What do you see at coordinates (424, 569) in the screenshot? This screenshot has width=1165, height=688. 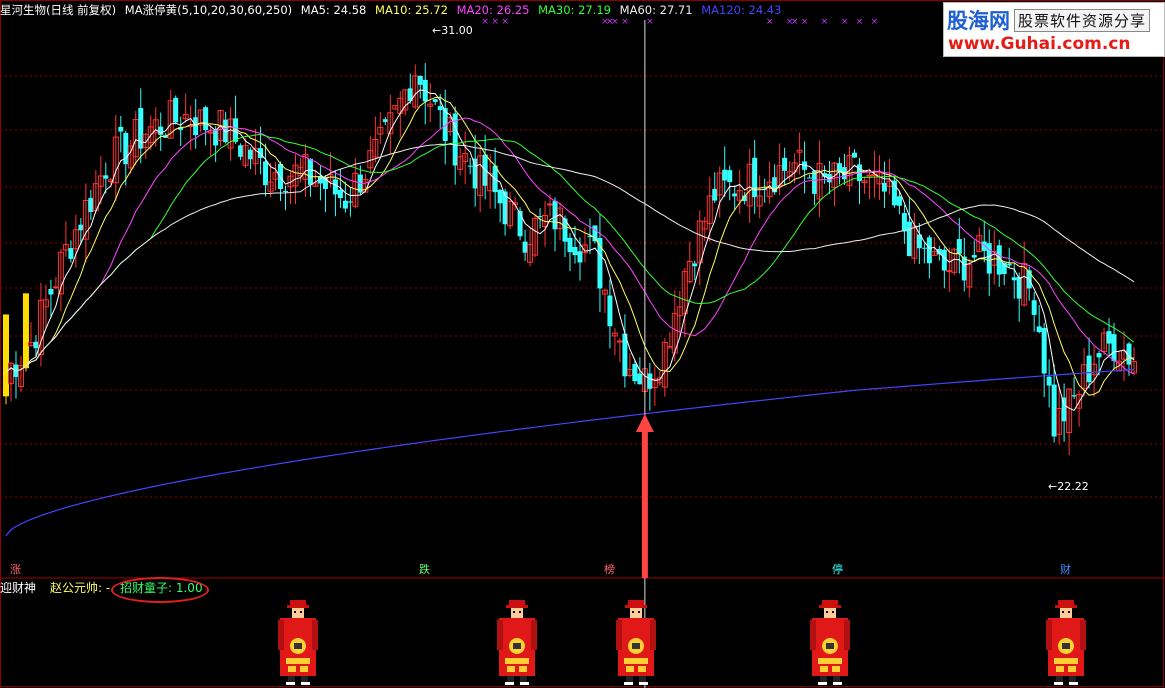 I see `tag-die: 跌` at bounding box center [424, 569].